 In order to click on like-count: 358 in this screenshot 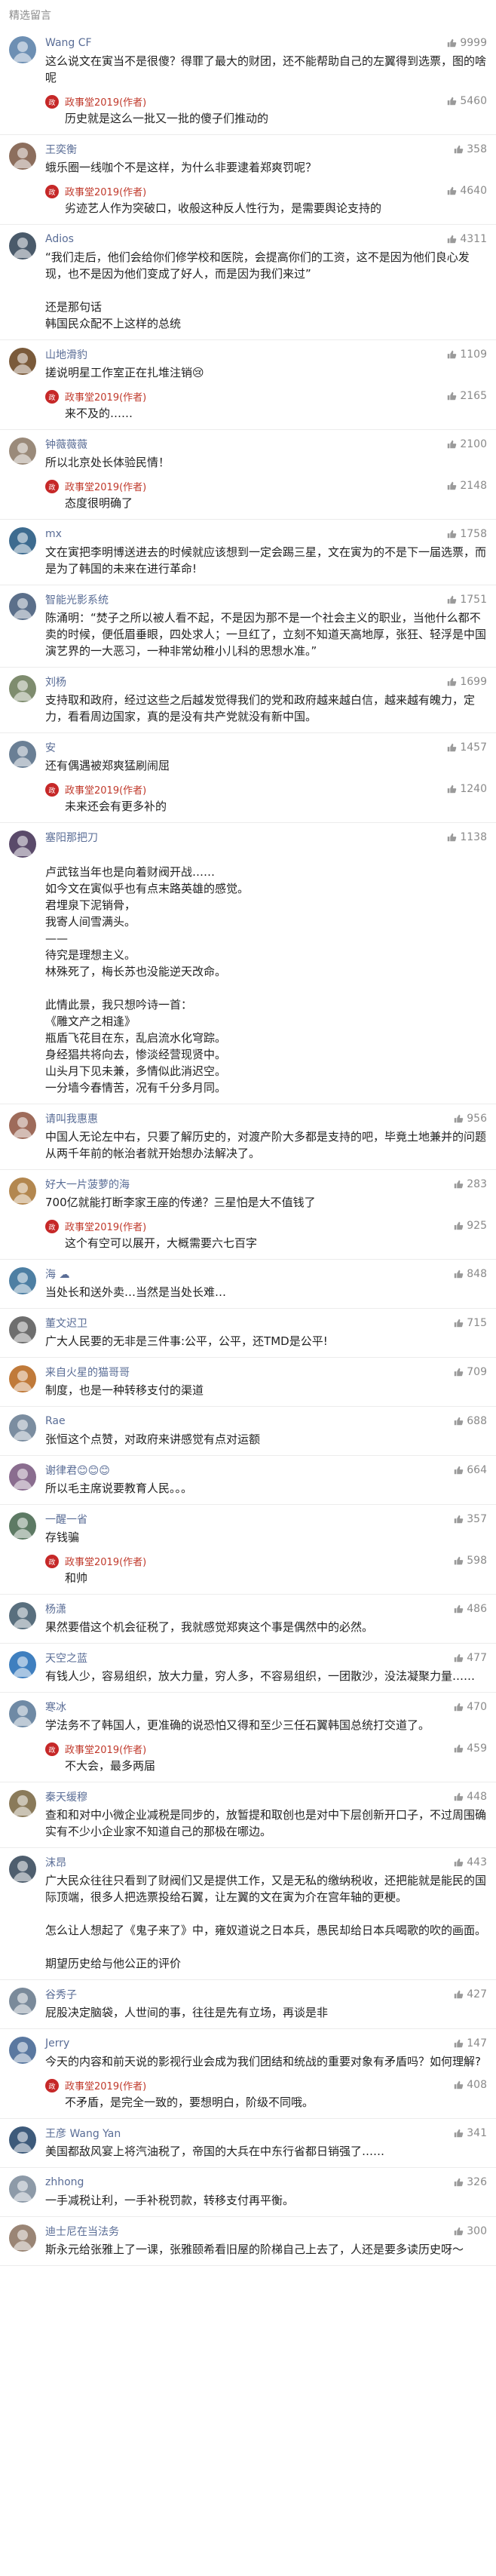, I will do `click(470, 149)`.